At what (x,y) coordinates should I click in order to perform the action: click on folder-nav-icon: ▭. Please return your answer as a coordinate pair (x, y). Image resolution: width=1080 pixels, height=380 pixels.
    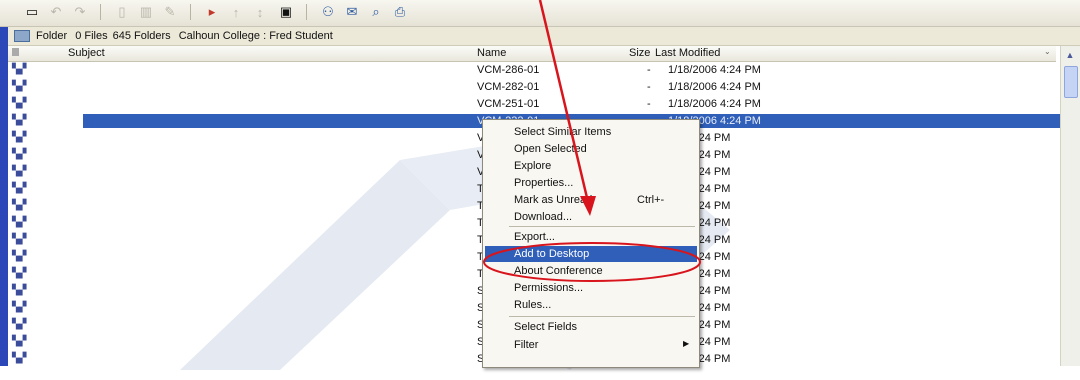
    Looking at the image, I should click on (32, 12).